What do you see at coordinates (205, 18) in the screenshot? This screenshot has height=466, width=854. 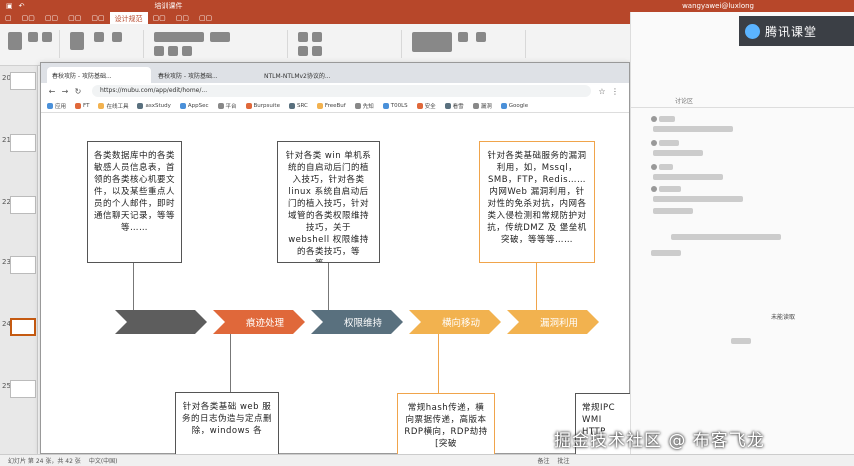 I see `tab-view: ▢▢` at bounding box center [205, 18].